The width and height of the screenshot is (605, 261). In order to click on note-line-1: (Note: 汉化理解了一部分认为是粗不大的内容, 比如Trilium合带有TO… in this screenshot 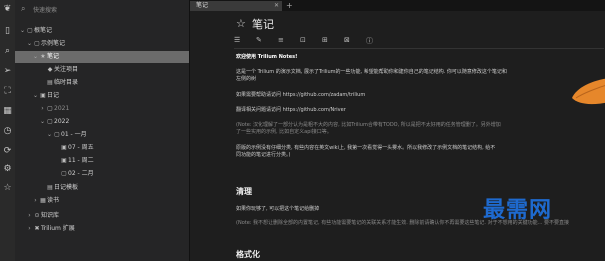, I will do `click(368, 125)`.